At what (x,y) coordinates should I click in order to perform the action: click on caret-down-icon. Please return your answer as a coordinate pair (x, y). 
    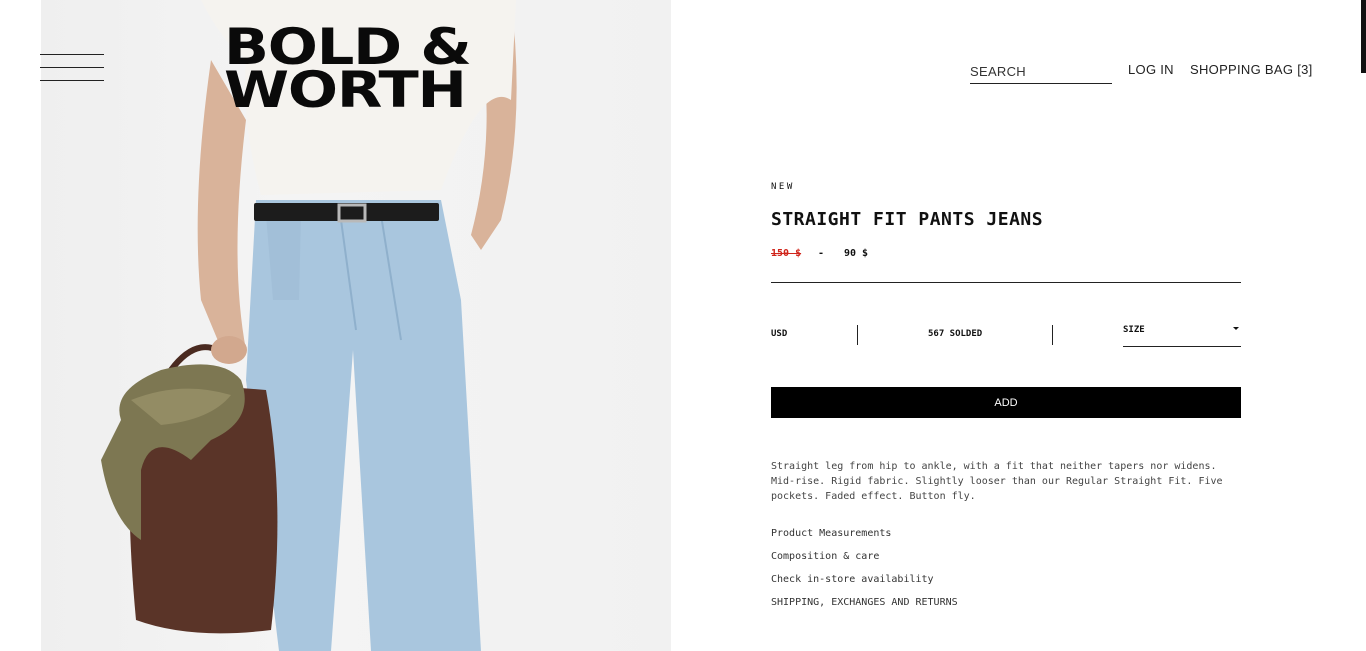
    Looking at the image, I should click on (1236, 328).